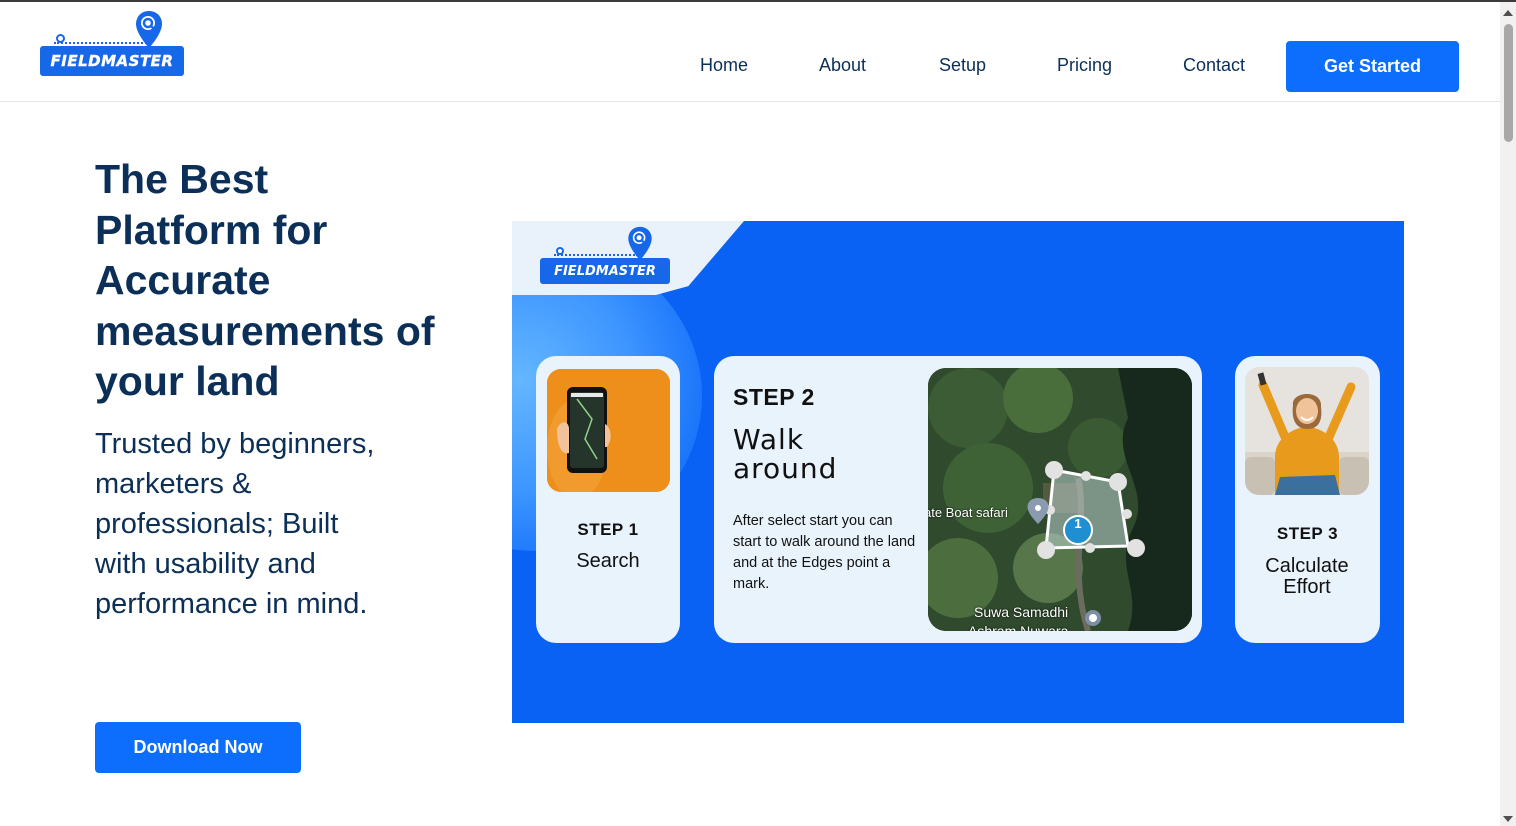 This screenshot has width=1516, height=826. What do you see at coordinates (1508, 414) in the screenshot?
I see `page-scrollbar` at bounding box center [1508, 414].